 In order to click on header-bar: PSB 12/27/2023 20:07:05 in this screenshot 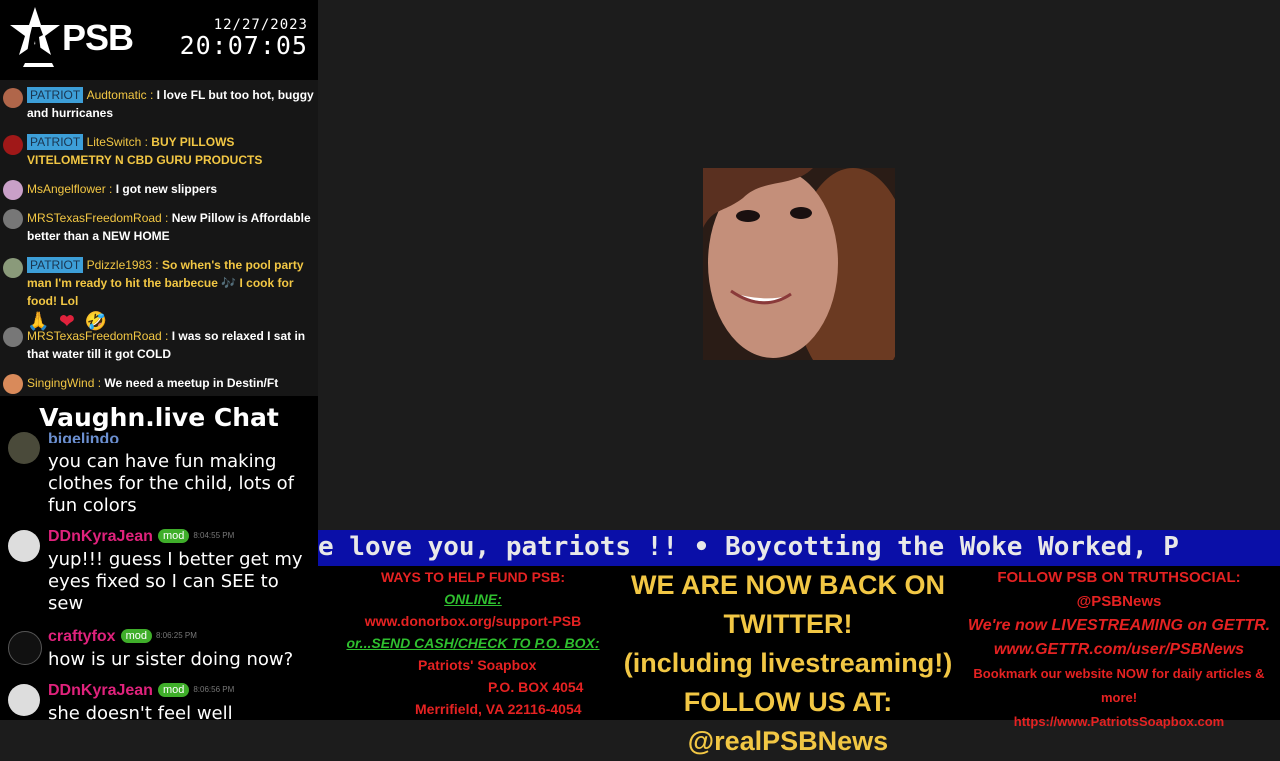, I will do `click(159, 39)`.